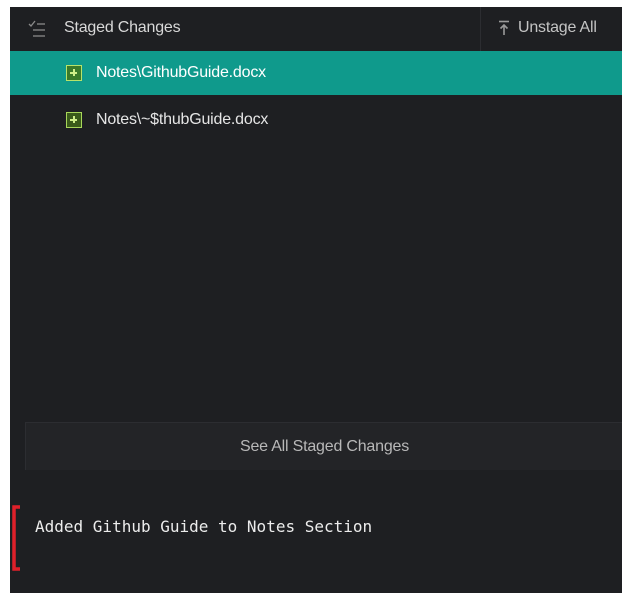  What do you see at coordinates (557, 27) in the screenshot?
I see `unstage-all-label: Unstage All` at bounding box center [557, 27].